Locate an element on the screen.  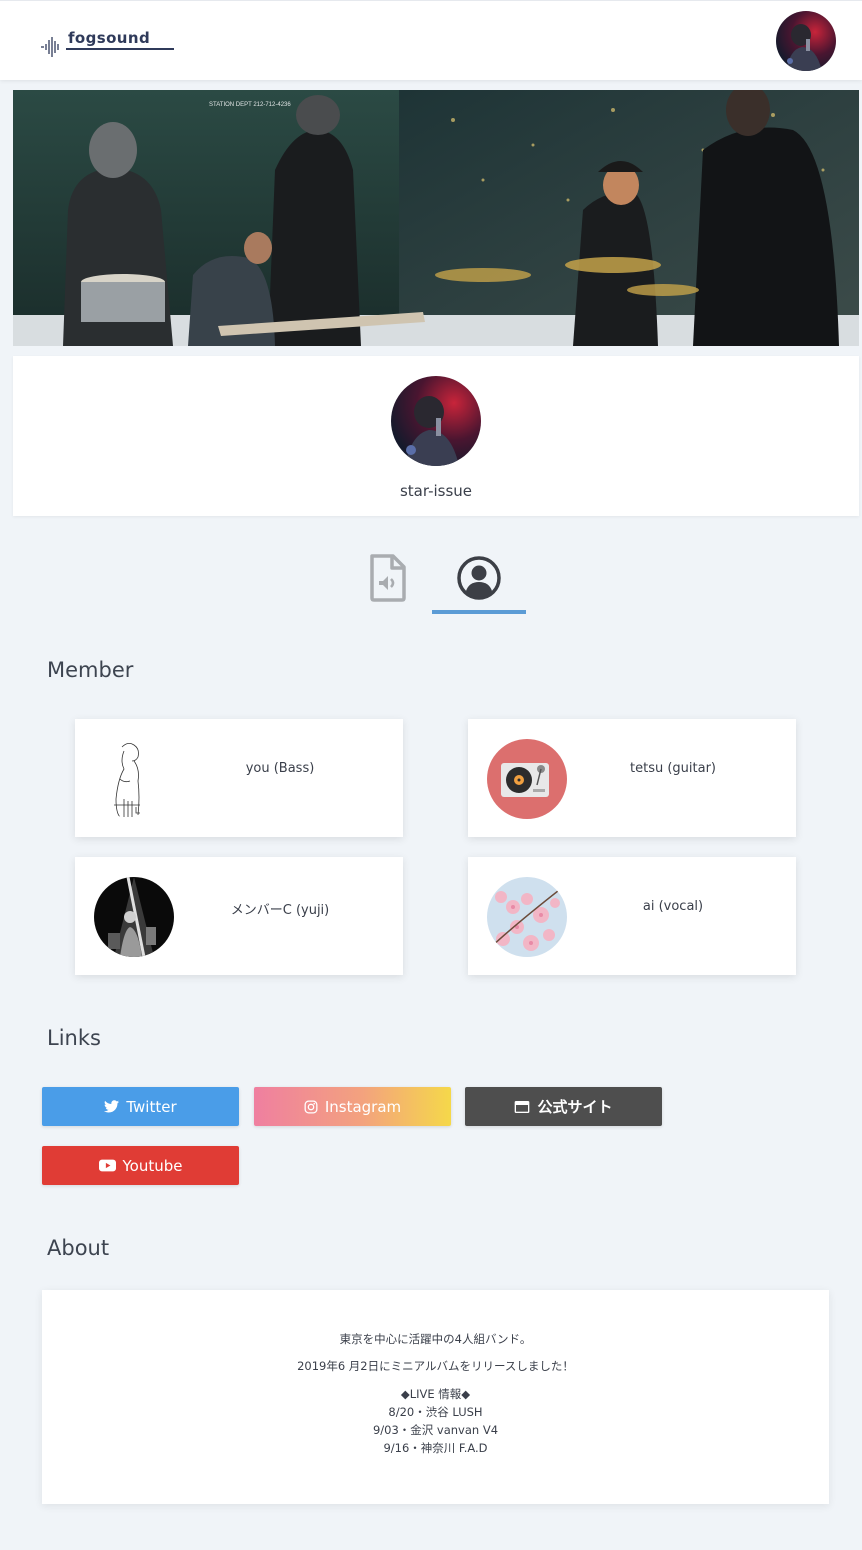
youtube-link-button: Youtube is located at coordinates (140, 1165).